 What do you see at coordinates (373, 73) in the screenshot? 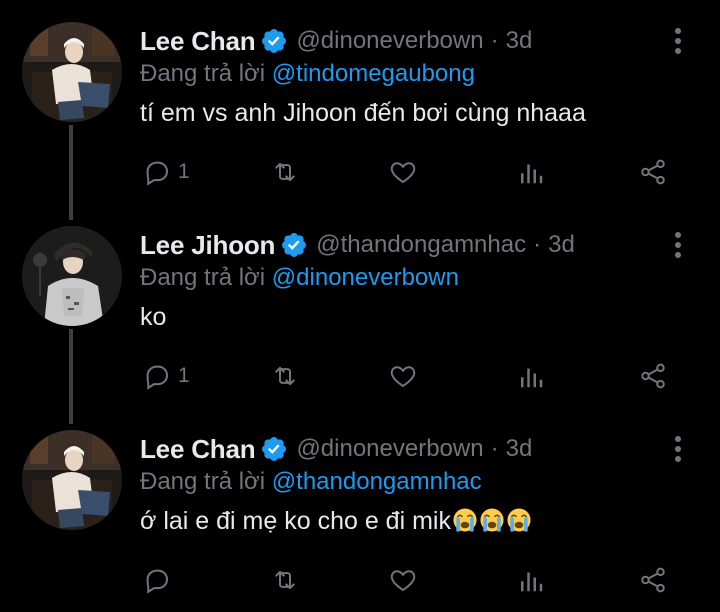
I see `replying-to-handle: @tindomegaubong` at bounding box center [373, 73].